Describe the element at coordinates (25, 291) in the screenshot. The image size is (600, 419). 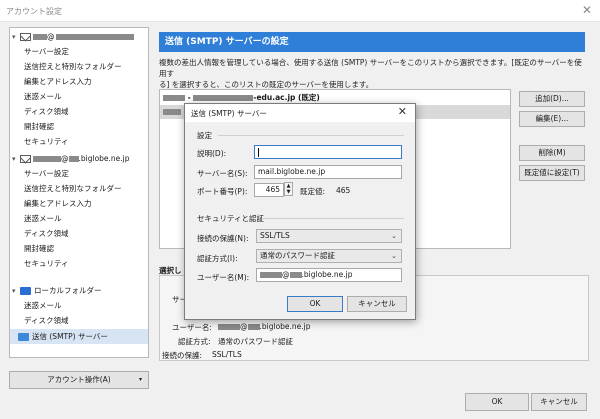
I see `local-folder-icon` at that location.